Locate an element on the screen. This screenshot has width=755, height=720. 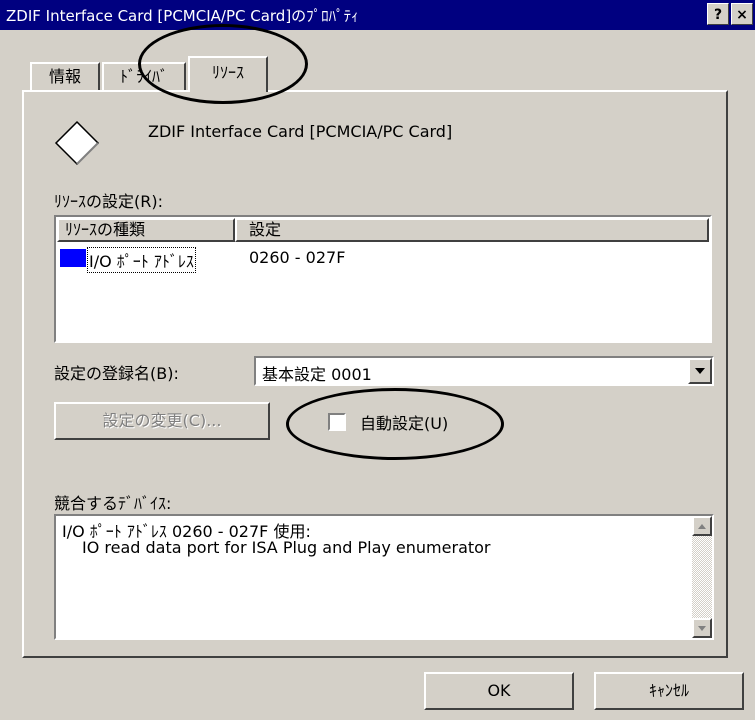
resource-settings-label: ﾘｿｰｽの設定(R): is located at coordinates (108, 201).